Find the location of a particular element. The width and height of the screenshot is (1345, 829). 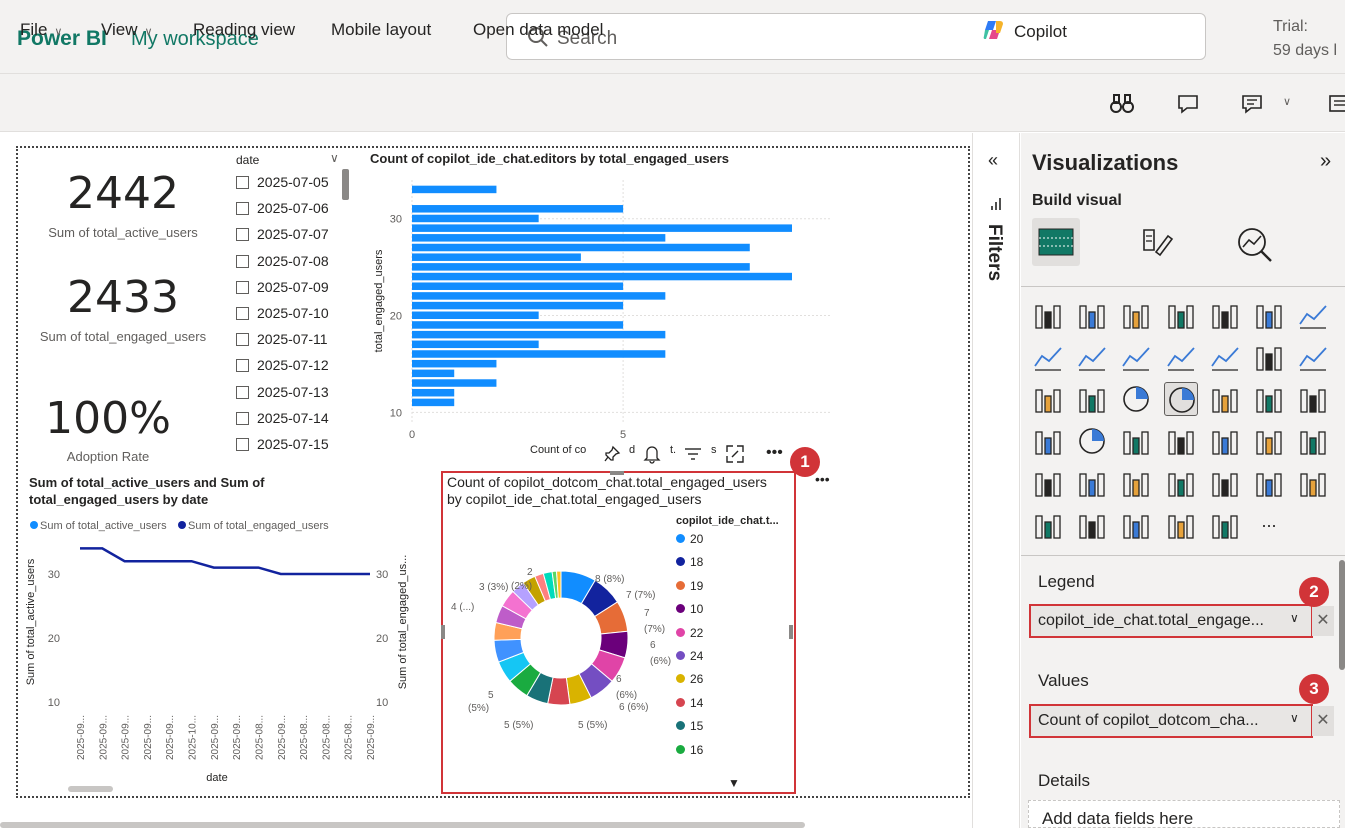

more-options-icon: ••• is located at coordinates (822, 479).